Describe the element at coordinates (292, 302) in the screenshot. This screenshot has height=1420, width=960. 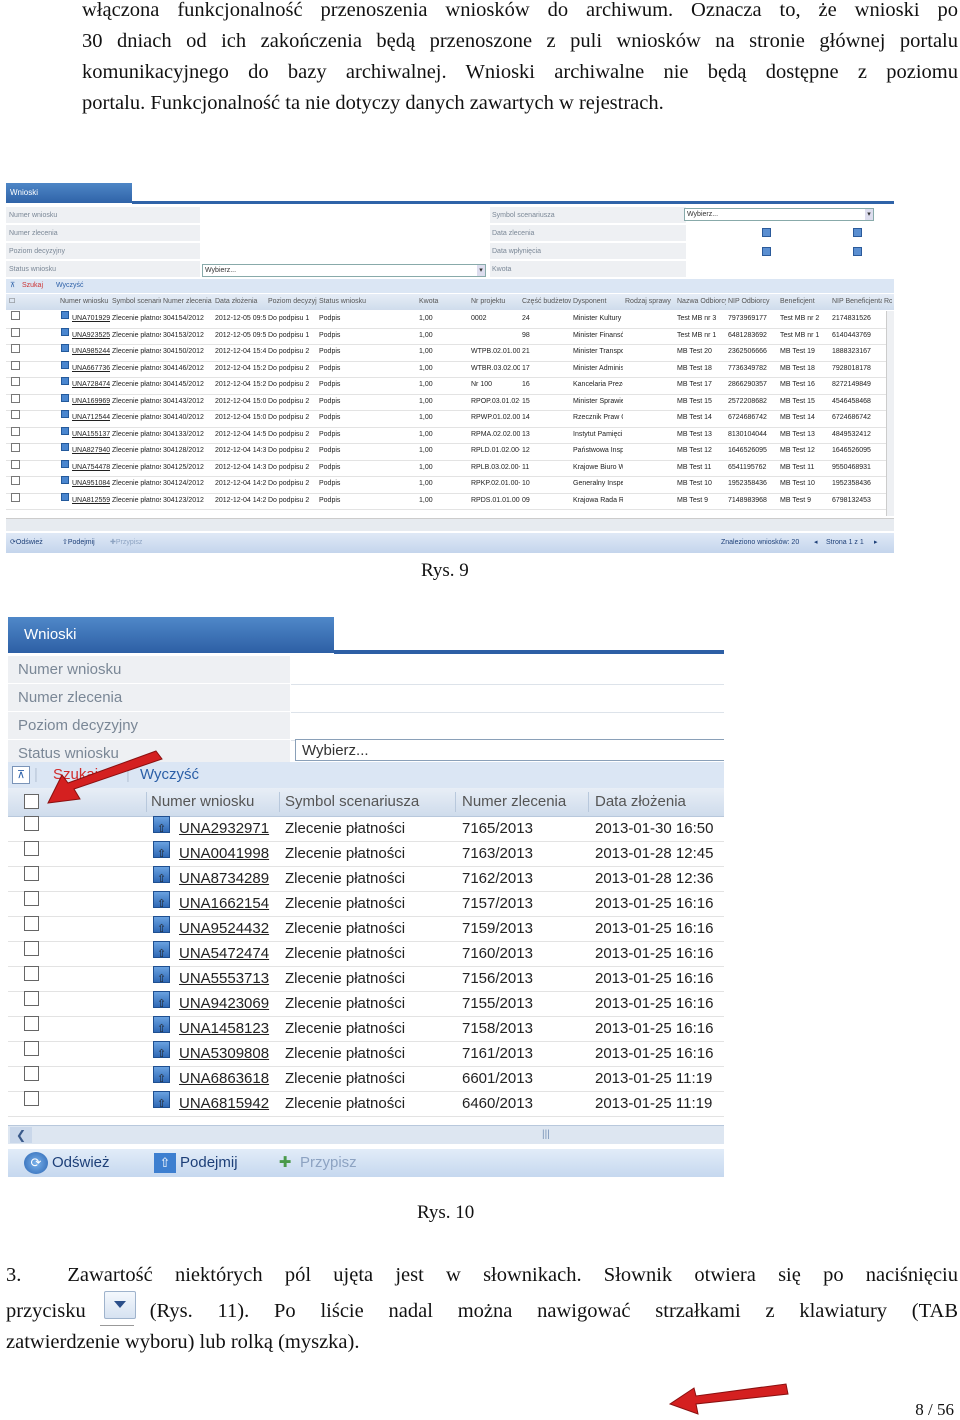
I see `column-header: Poziom decyzyjn` at that location.